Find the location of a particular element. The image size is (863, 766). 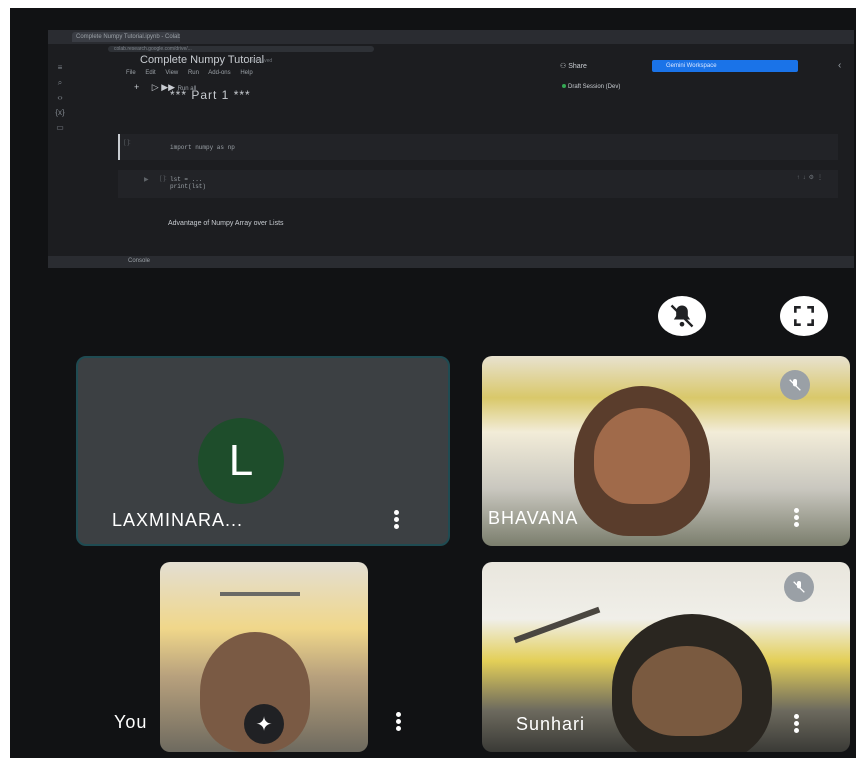

menu-file: File is located at coordinates (131, 73).